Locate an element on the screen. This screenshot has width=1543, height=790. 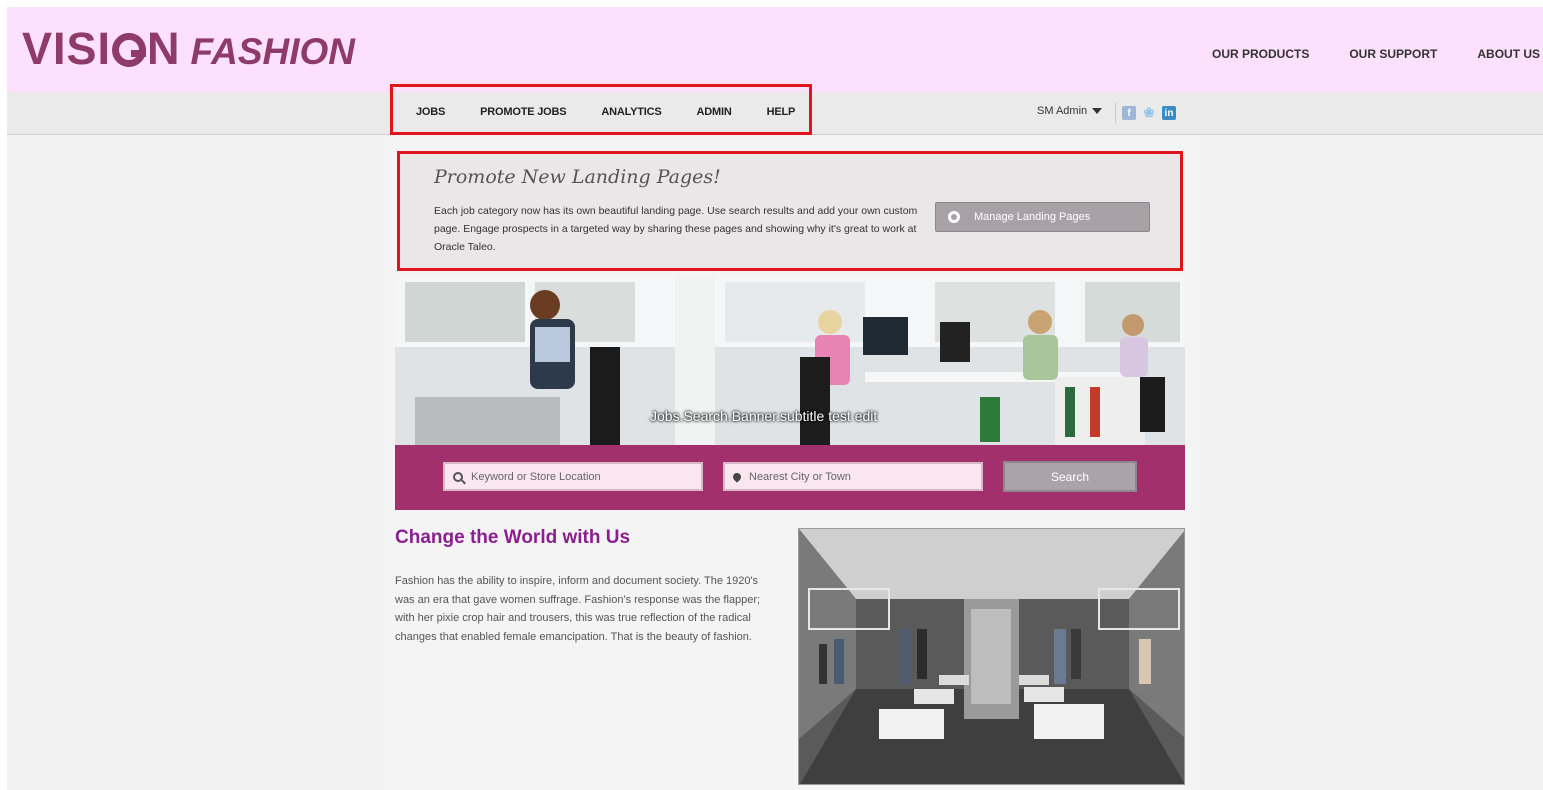
store-photo is located at coordinates (991, 656).